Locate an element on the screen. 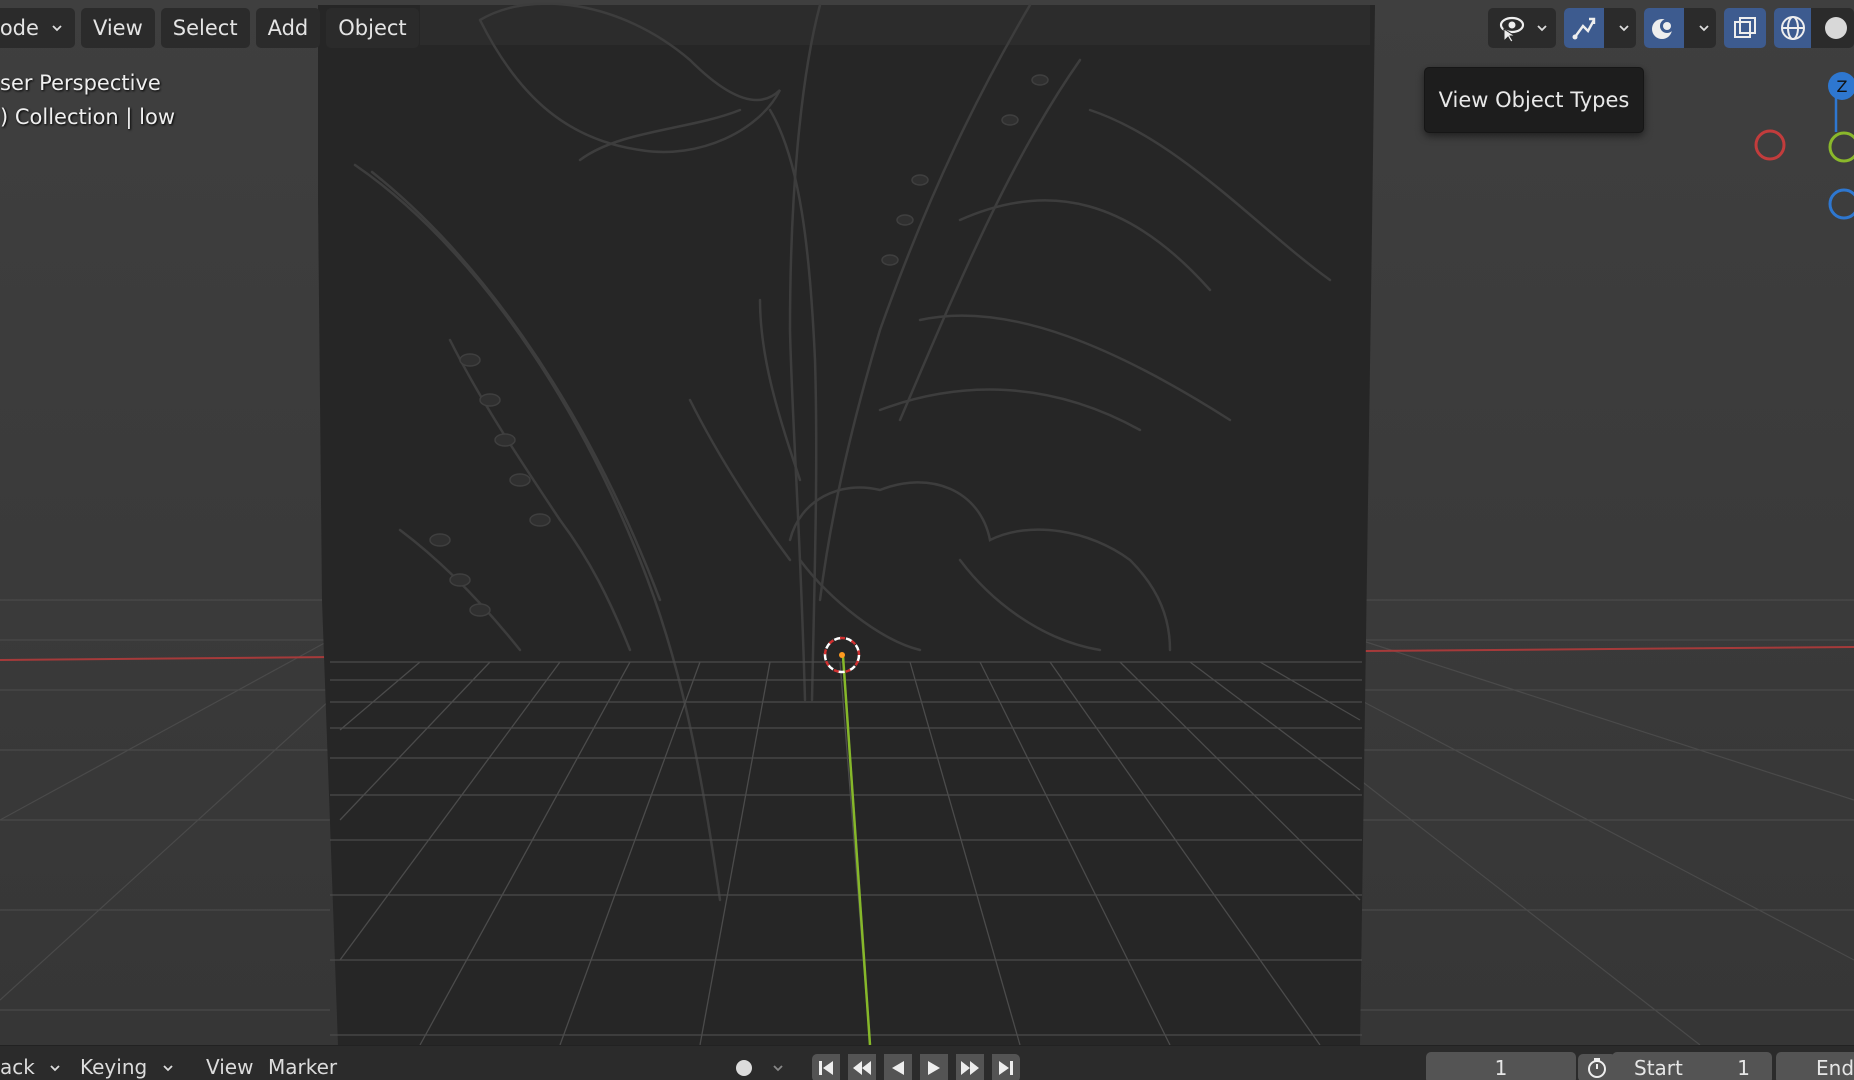 Image resolution: width=1854 pixels, height=1080 pixels. end-frame-label: End is located at coordinates (1835, 1068).